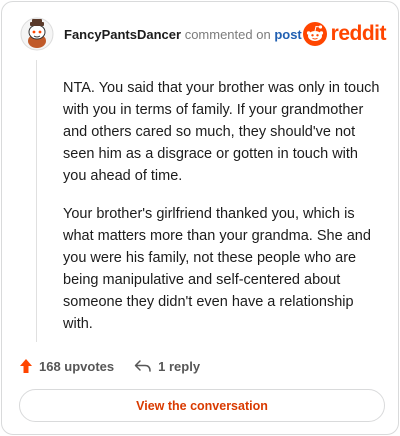 The image size is (400, 436). I want to click on thread-line, so click(36, 201).